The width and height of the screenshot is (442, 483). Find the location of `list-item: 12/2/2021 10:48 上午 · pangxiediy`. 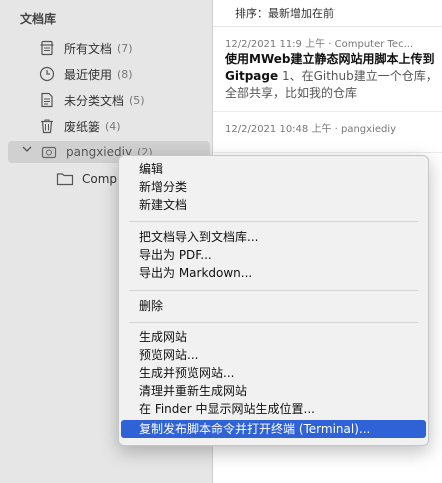

list-item: 12/2/2021 10:48 上午 · pangxiediy is located at coordinates (327, 132).